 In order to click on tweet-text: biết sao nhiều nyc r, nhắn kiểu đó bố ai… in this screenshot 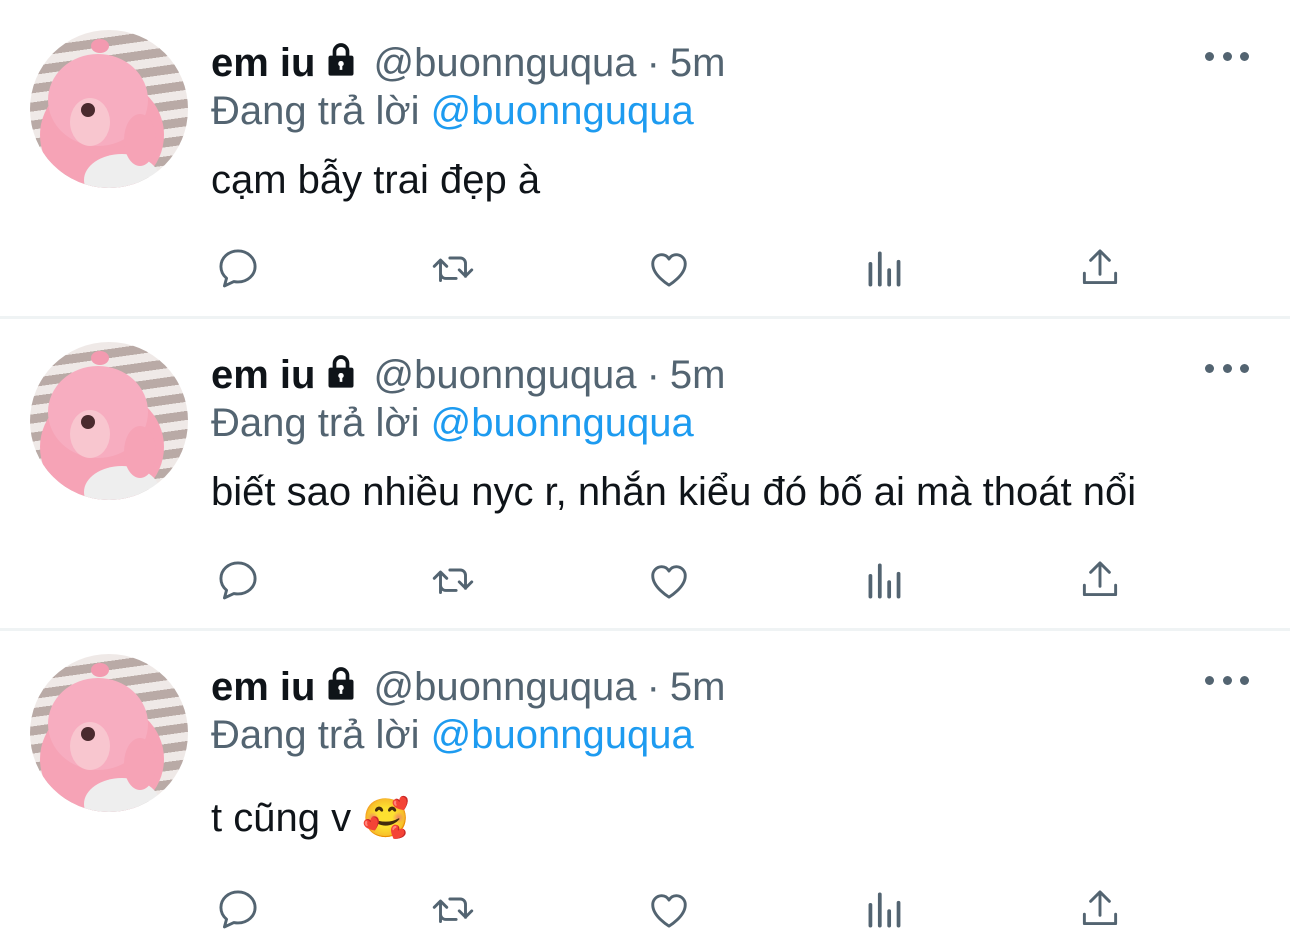, I will do `click(673, 492)`.